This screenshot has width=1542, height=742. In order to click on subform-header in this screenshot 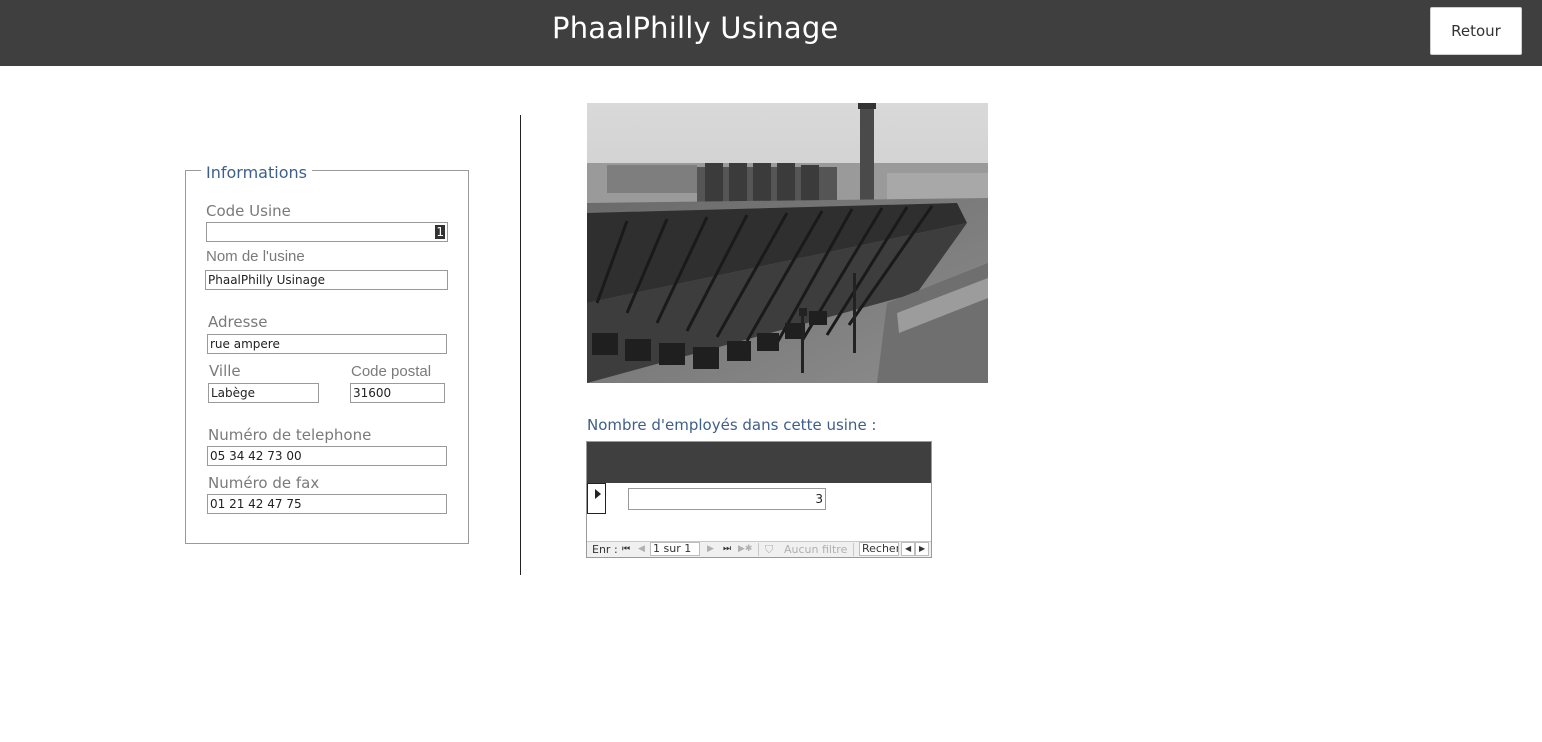, I will do `click(759, 462)`.